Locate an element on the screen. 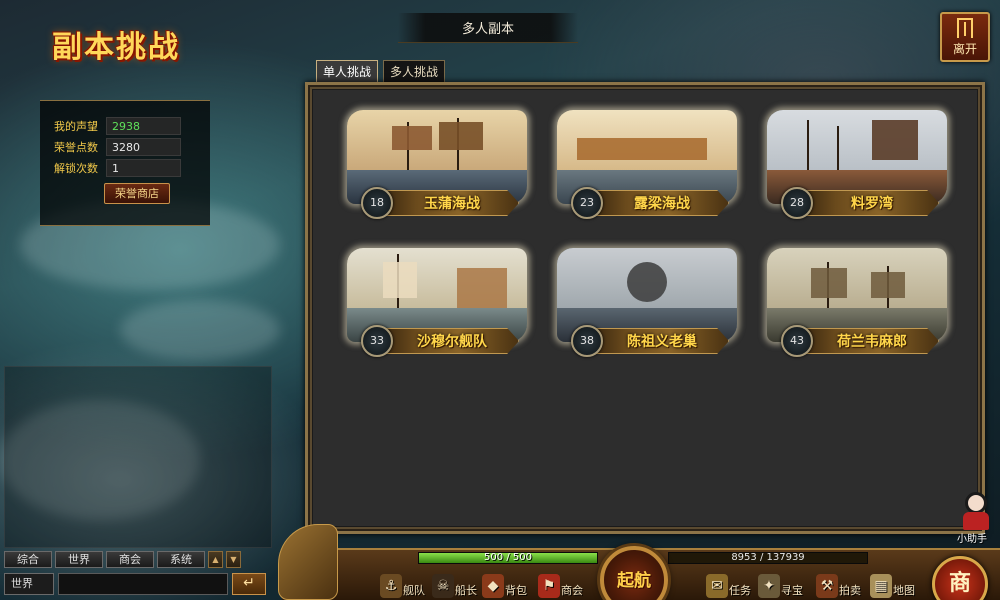  honor-label: 荣誉点数 is located at coordinates (76, 147).